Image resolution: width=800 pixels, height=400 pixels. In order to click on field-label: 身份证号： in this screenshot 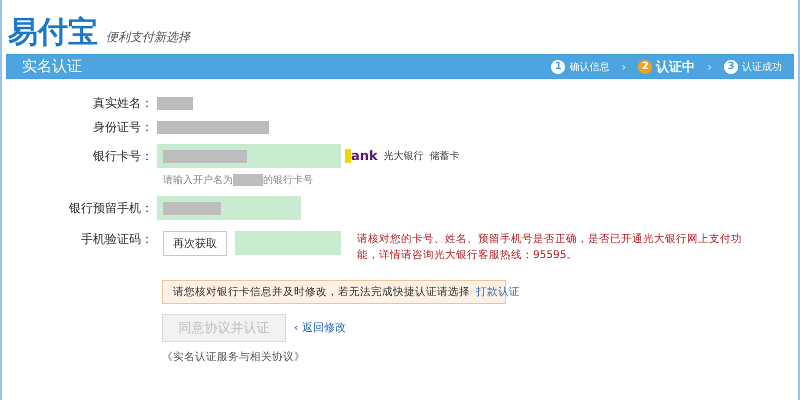, I will do `click(123, 127)`.